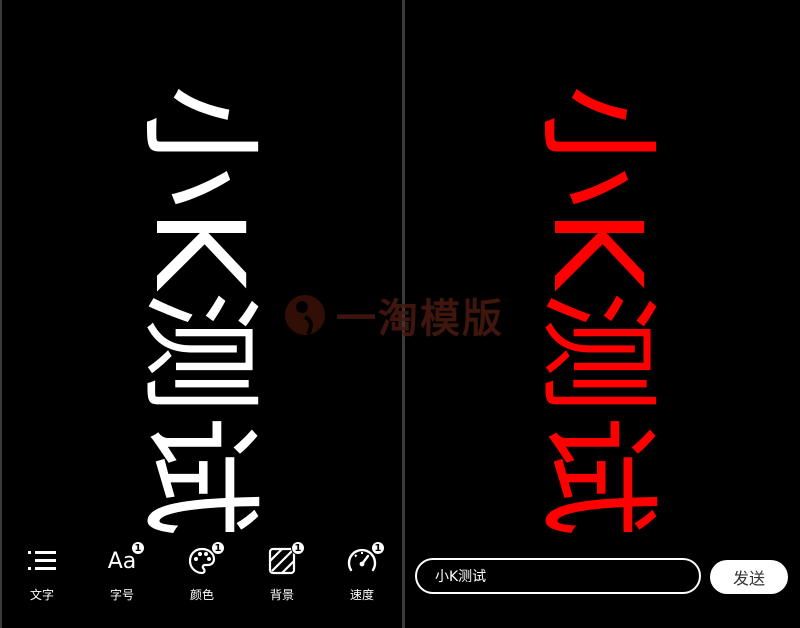 The width and height of the screenshot is (800, 628). I want to click on tool-font-size: Aa 1 字号, so click(122, 572).